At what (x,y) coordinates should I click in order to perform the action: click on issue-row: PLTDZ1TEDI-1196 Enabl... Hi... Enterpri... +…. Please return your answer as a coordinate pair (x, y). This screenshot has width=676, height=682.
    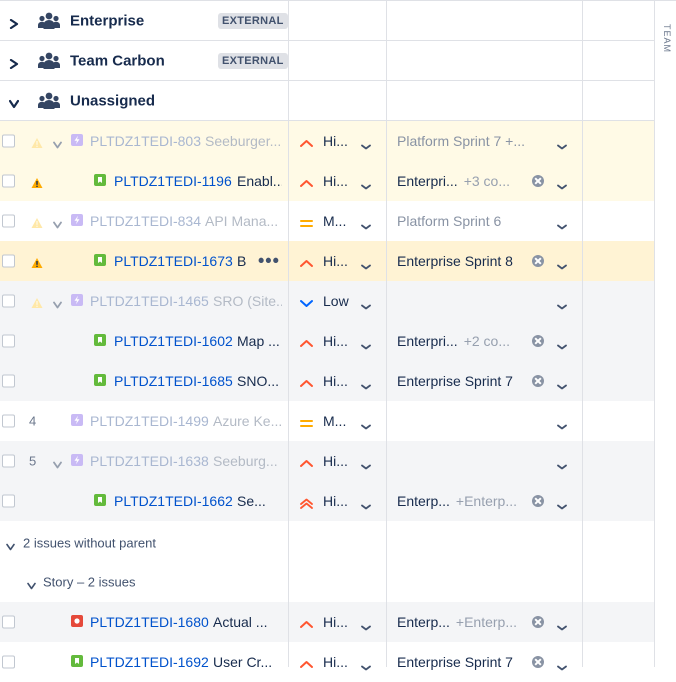
    Looking at the image, I should click on (327, 181).